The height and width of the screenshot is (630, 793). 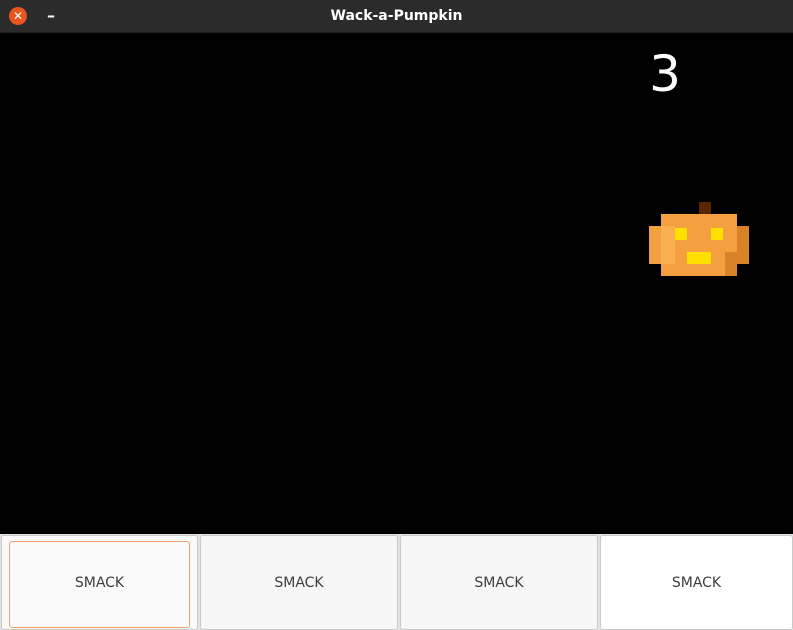 I want to click on smack-button-4: SMACK, so click(x=696, y=582).